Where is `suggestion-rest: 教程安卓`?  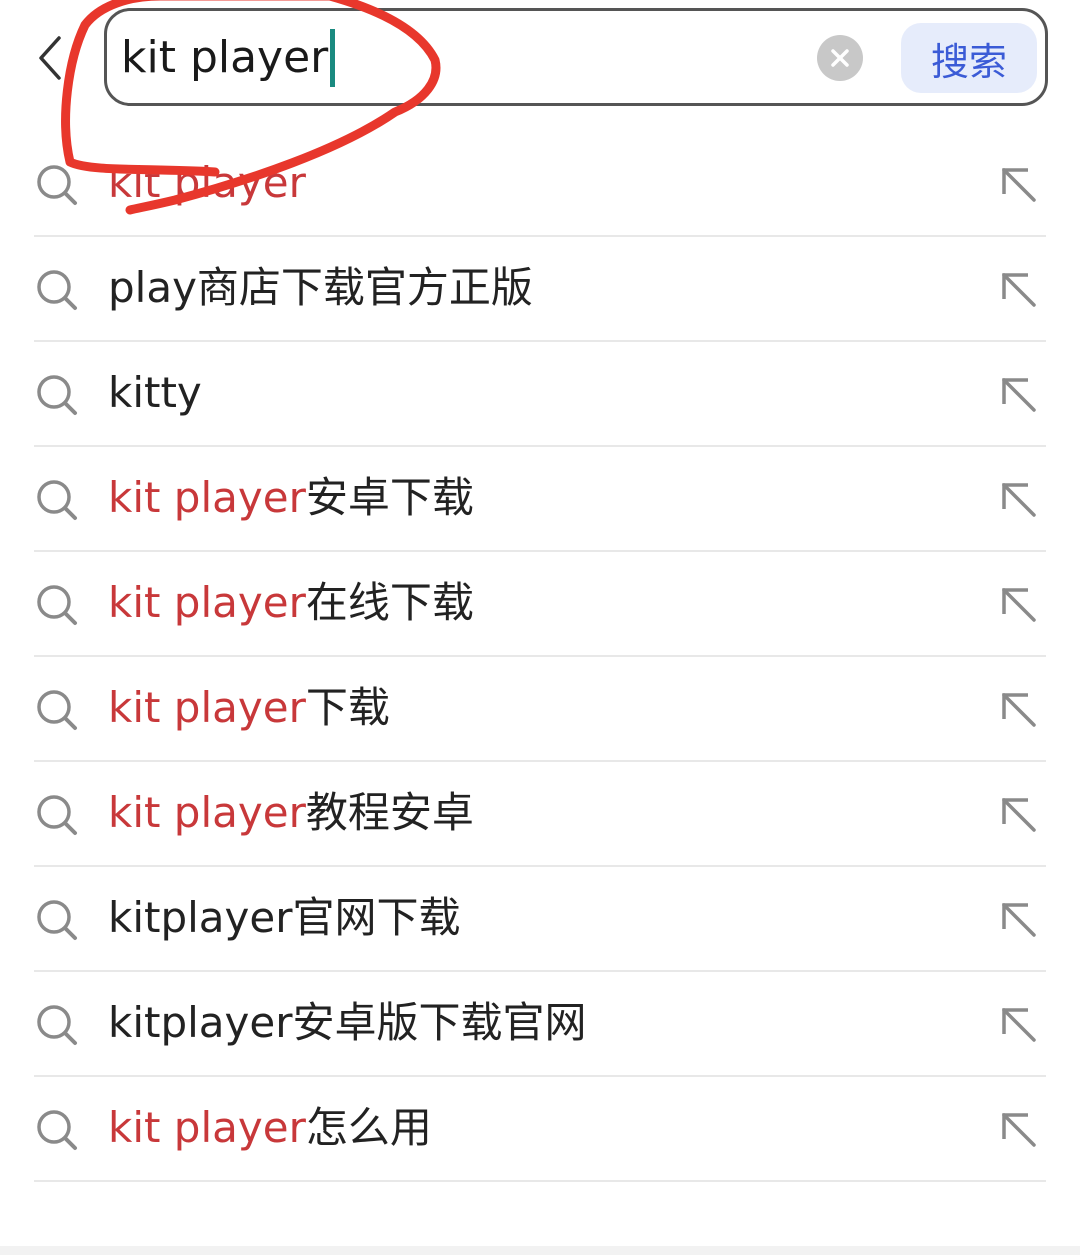 suggestion-rest: 教程安卓 is located at coordinates (389, 812).